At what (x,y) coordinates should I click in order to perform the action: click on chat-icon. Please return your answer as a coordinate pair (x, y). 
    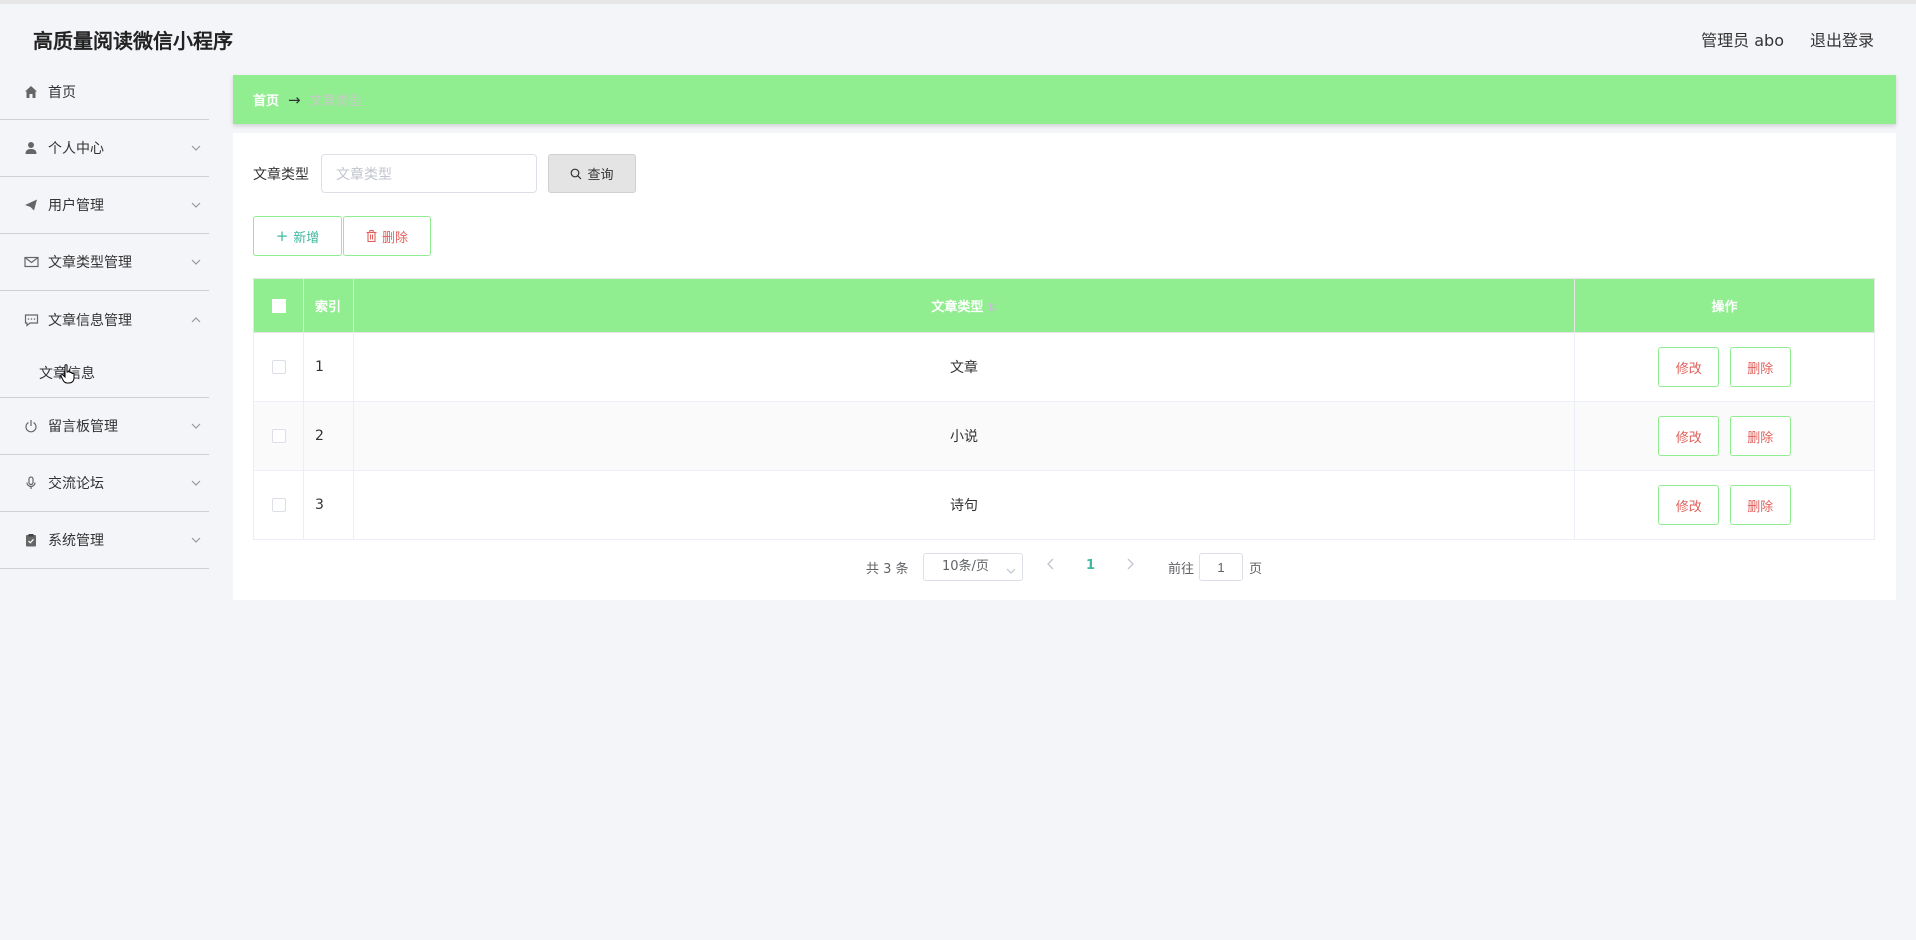
    Looking at the image, I should click on (31, 320).